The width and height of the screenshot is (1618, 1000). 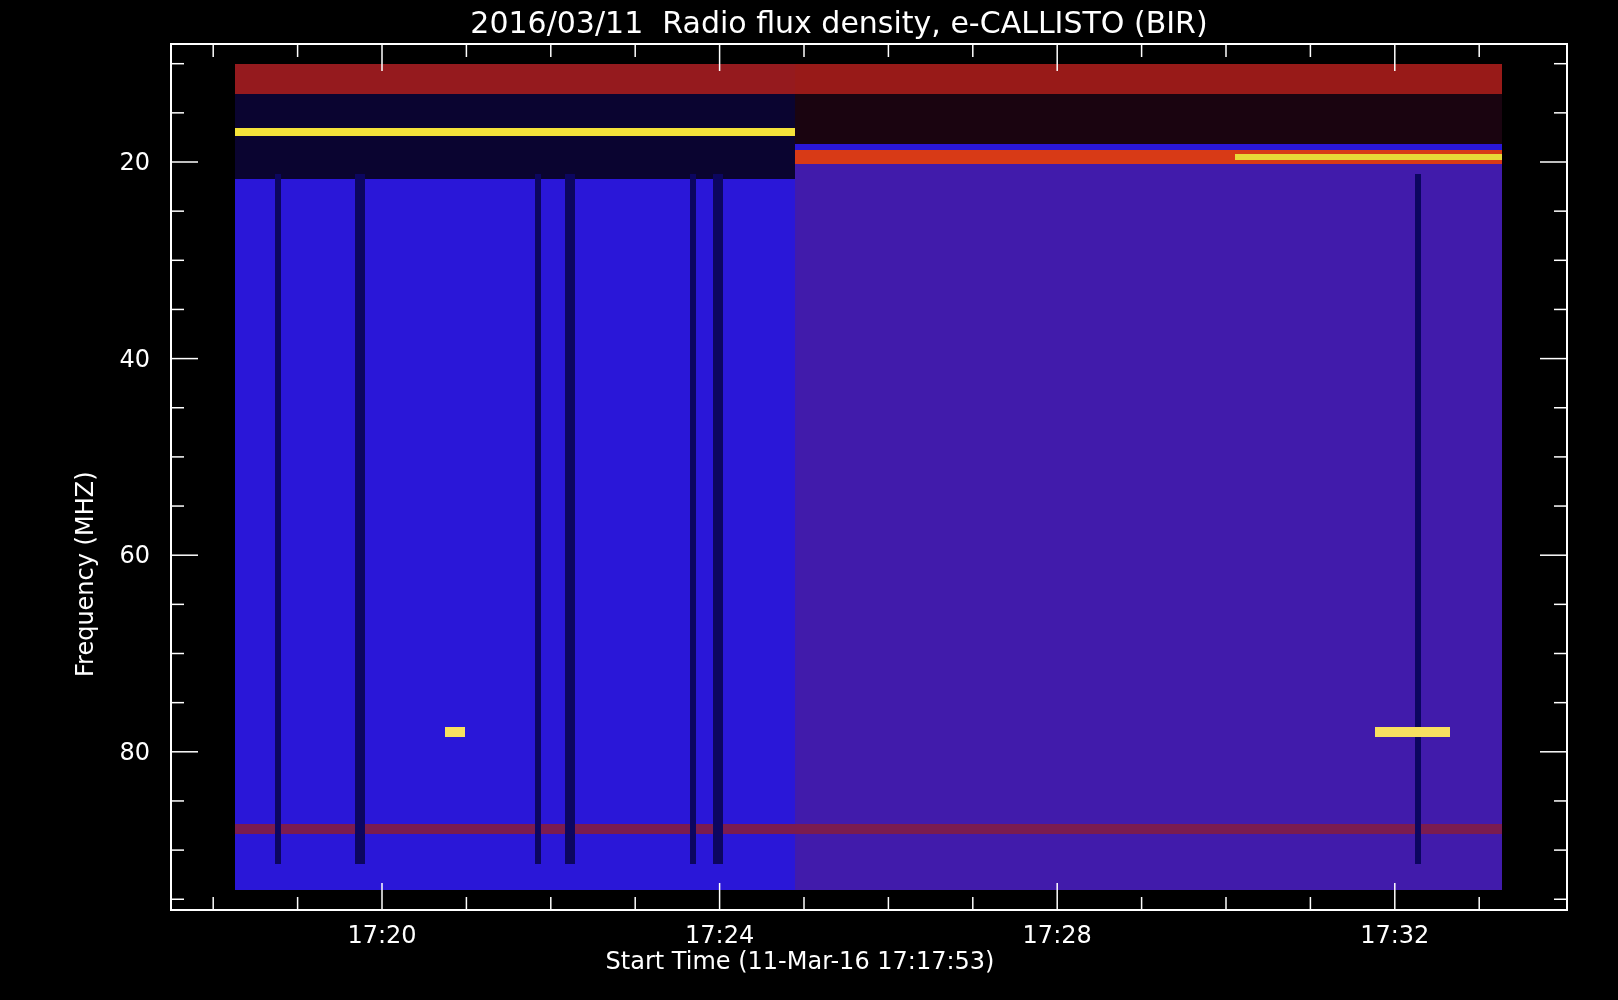 What do you see at coordinates (1395, 935) in the screenshot?
I see `x-tick-label: 17:32` at bounding box center [1395, 935].